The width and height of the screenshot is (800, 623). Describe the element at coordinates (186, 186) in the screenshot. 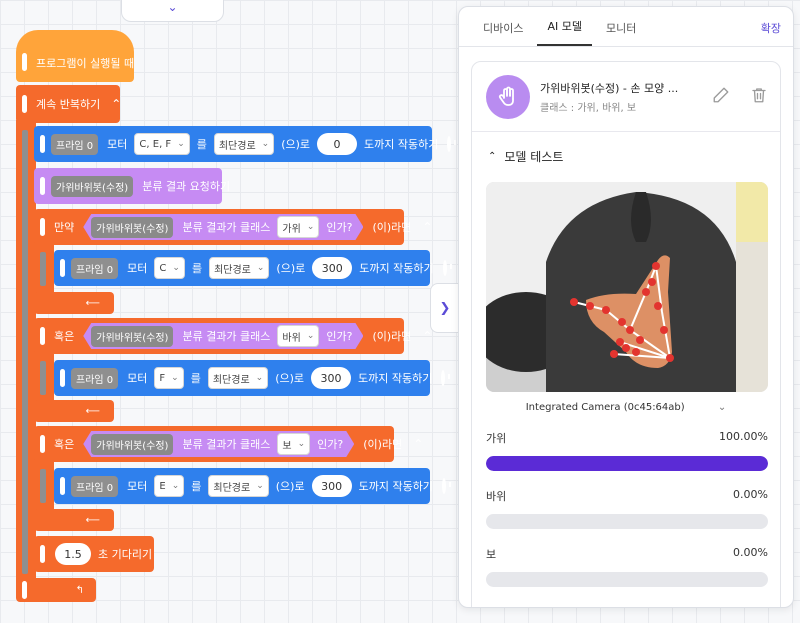

I see `classify-label: 분류 결과 요청하기` at that location.